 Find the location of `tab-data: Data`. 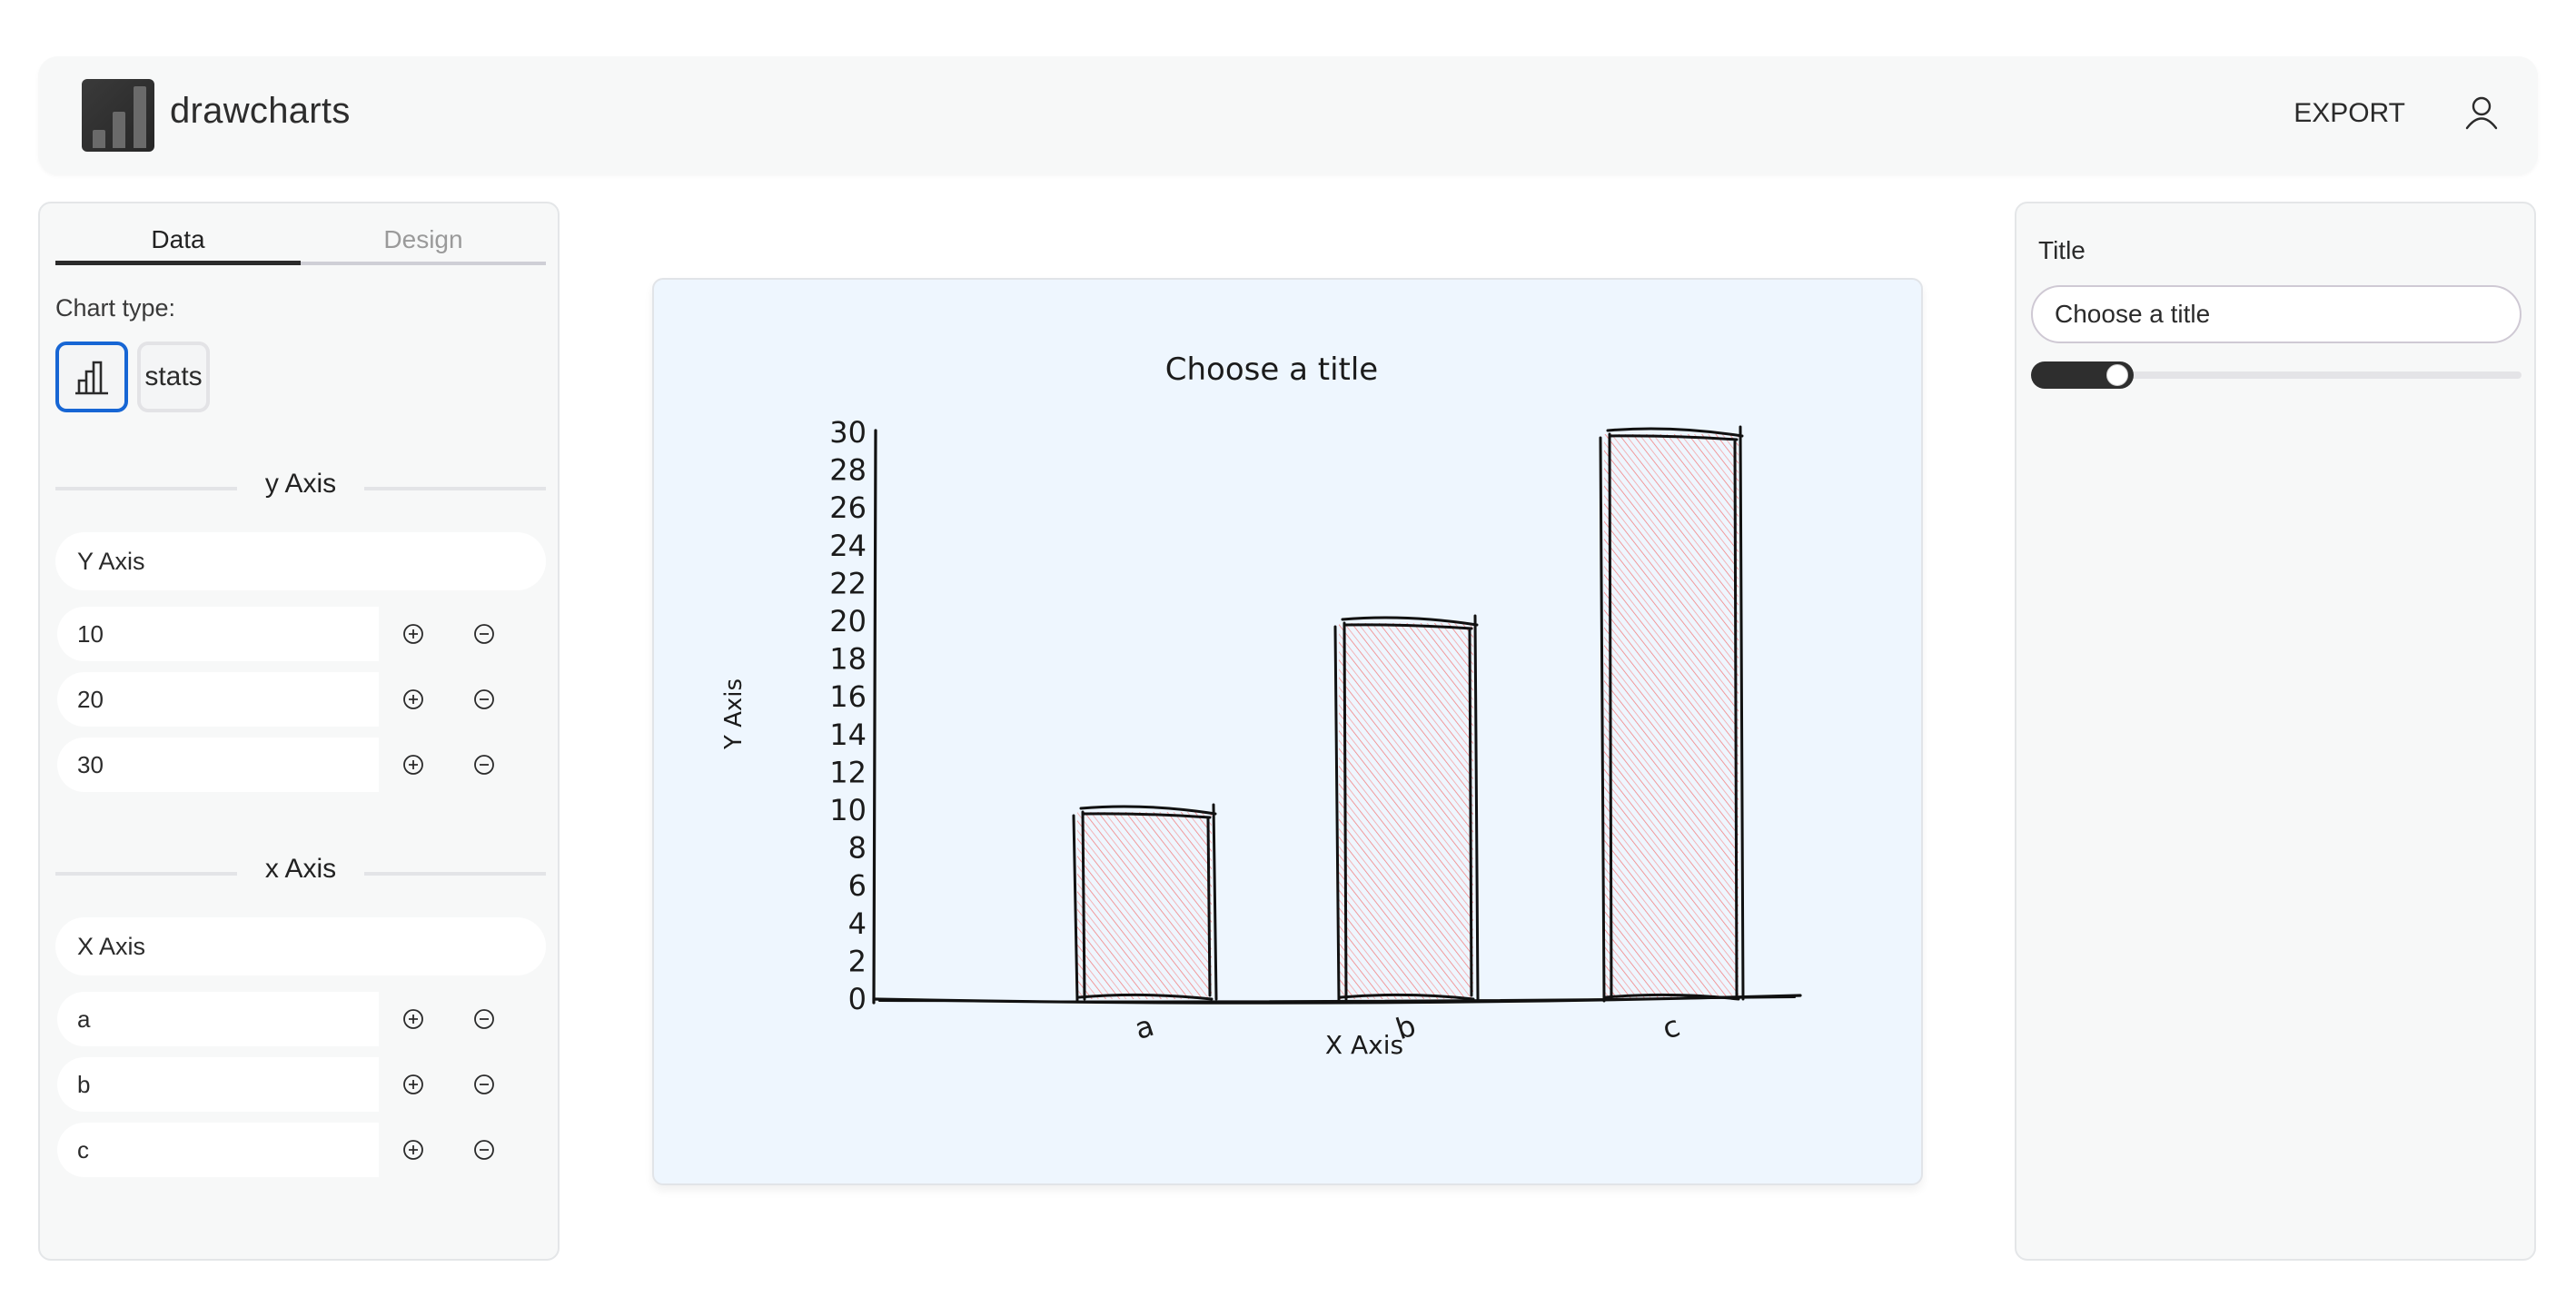

tab-data: Data is located at coordinates (178, 243).